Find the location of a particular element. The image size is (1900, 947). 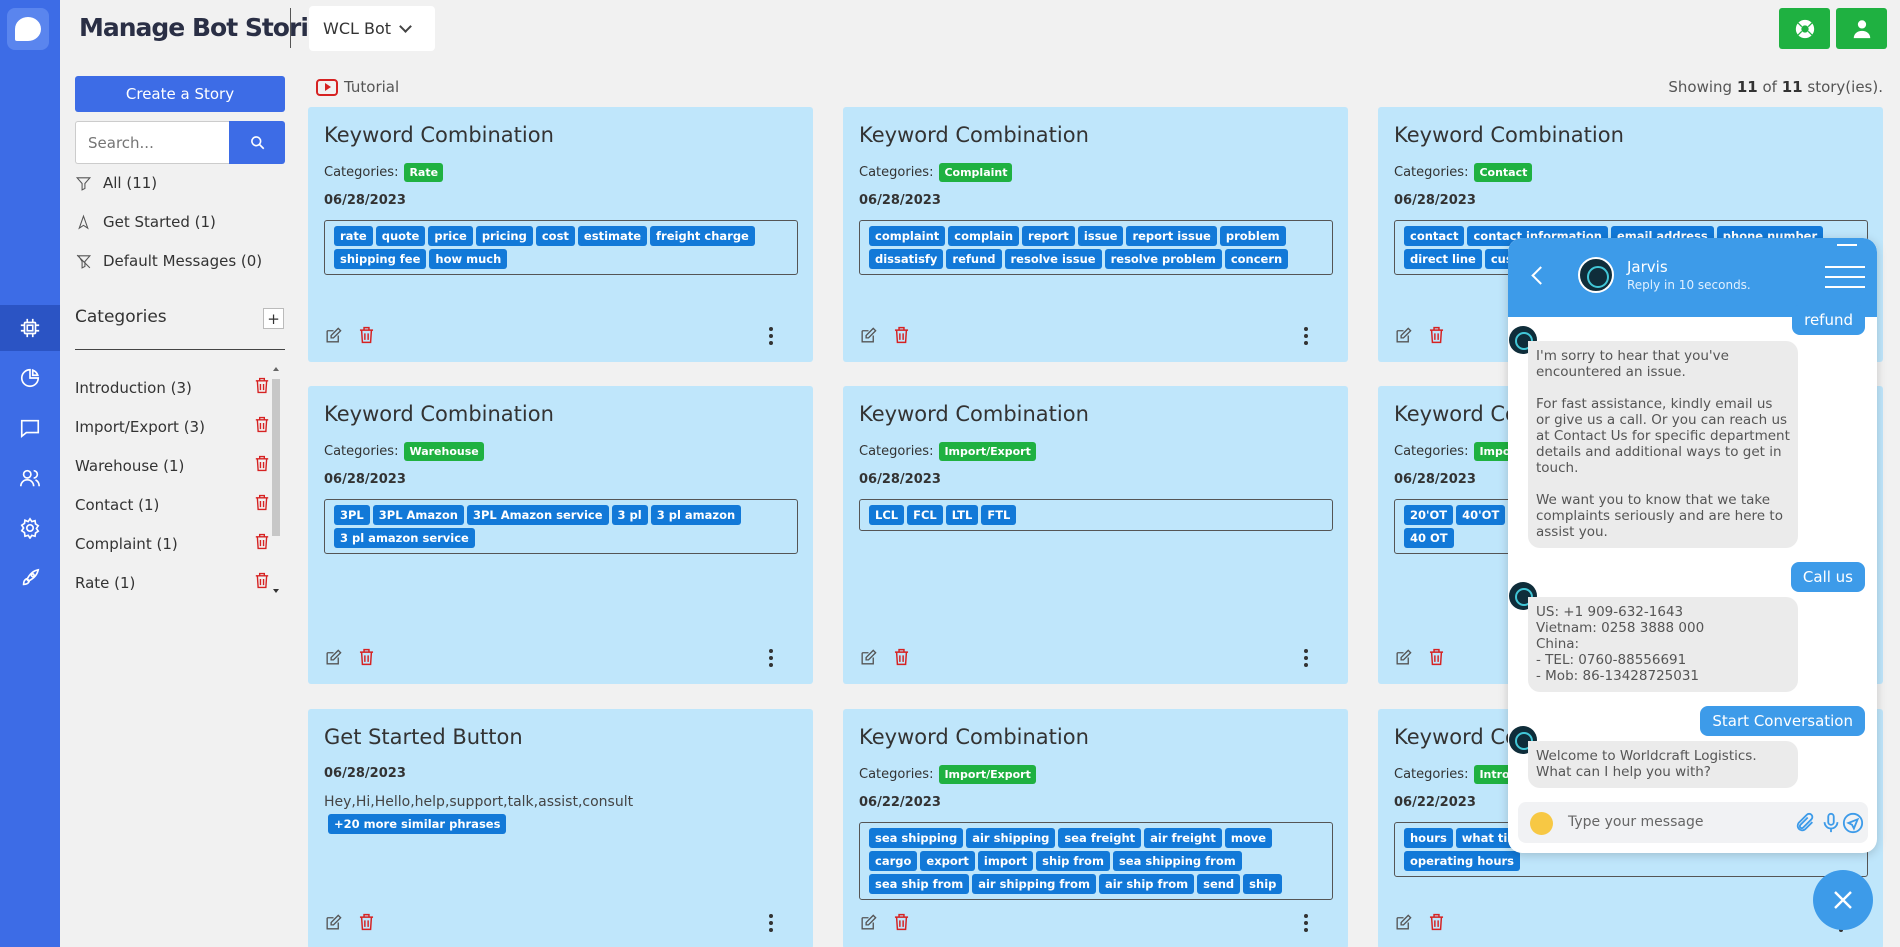

rail-users-button is located at coordinates (30, 478).